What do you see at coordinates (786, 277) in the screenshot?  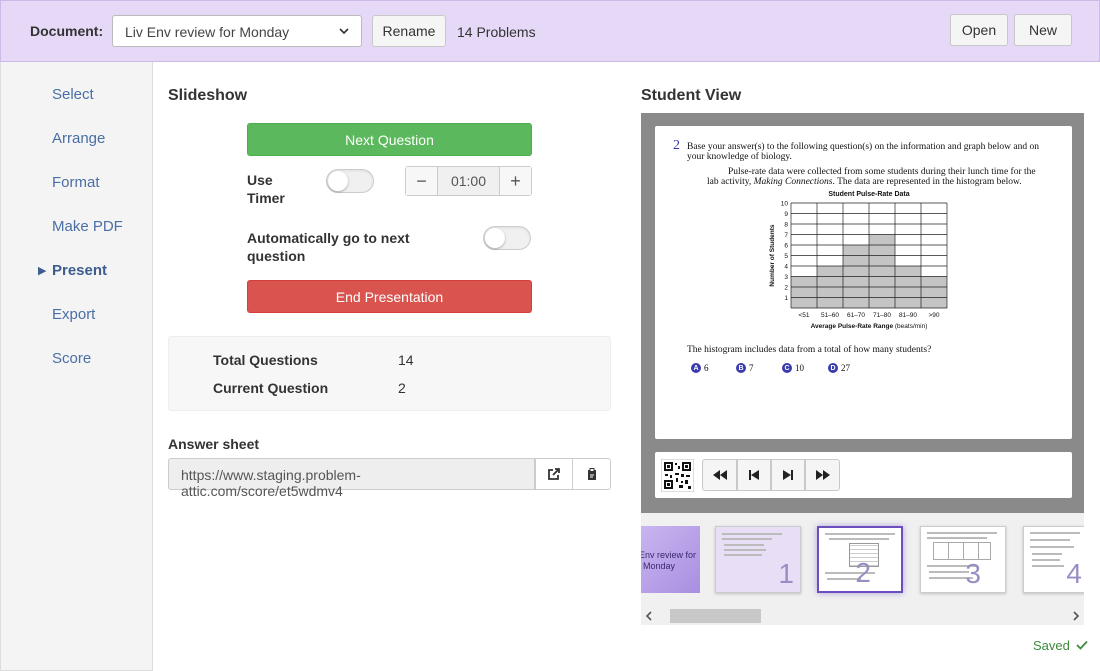 I see `y-tick-3: 3` at bounding box center [786, 277].